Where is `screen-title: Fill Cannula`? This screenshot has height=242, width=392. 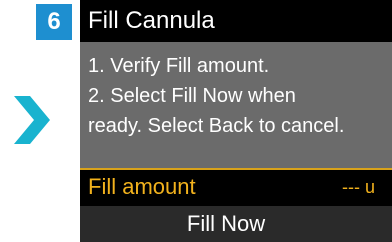
screen-title: Fill Cannula is located at coordinates (236, 21).